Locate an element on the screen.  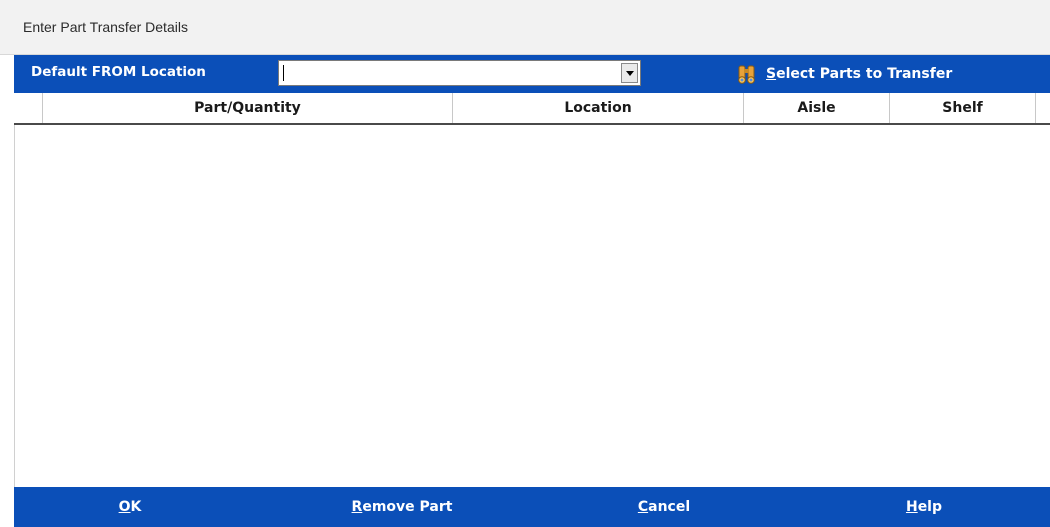
grid-header: Part/Quantity Location Aisle Shelf is located at coordinates (532, 109).